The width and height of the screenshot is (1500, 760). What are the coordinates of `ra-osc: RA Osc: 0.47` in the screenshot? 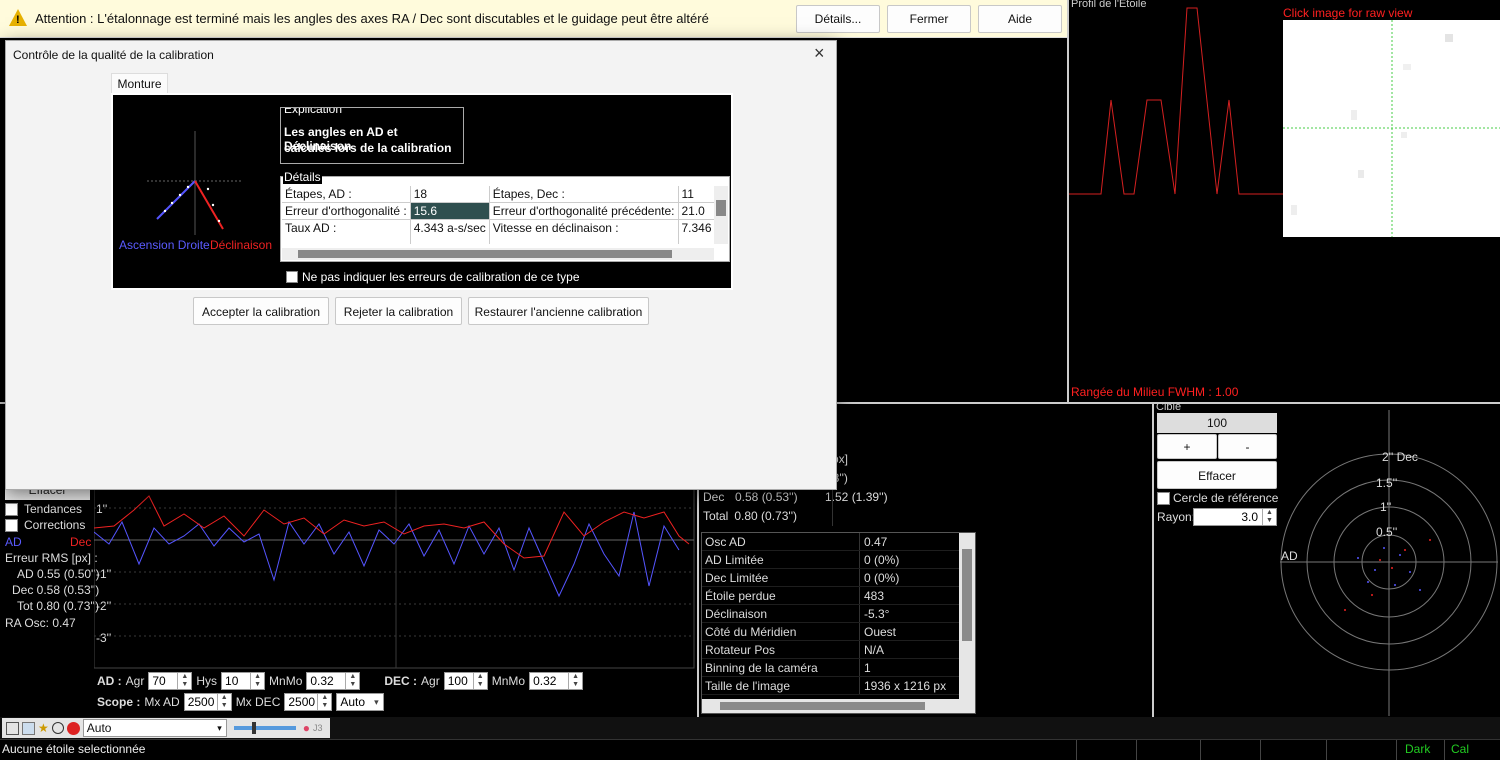 It's located at (40, 623).